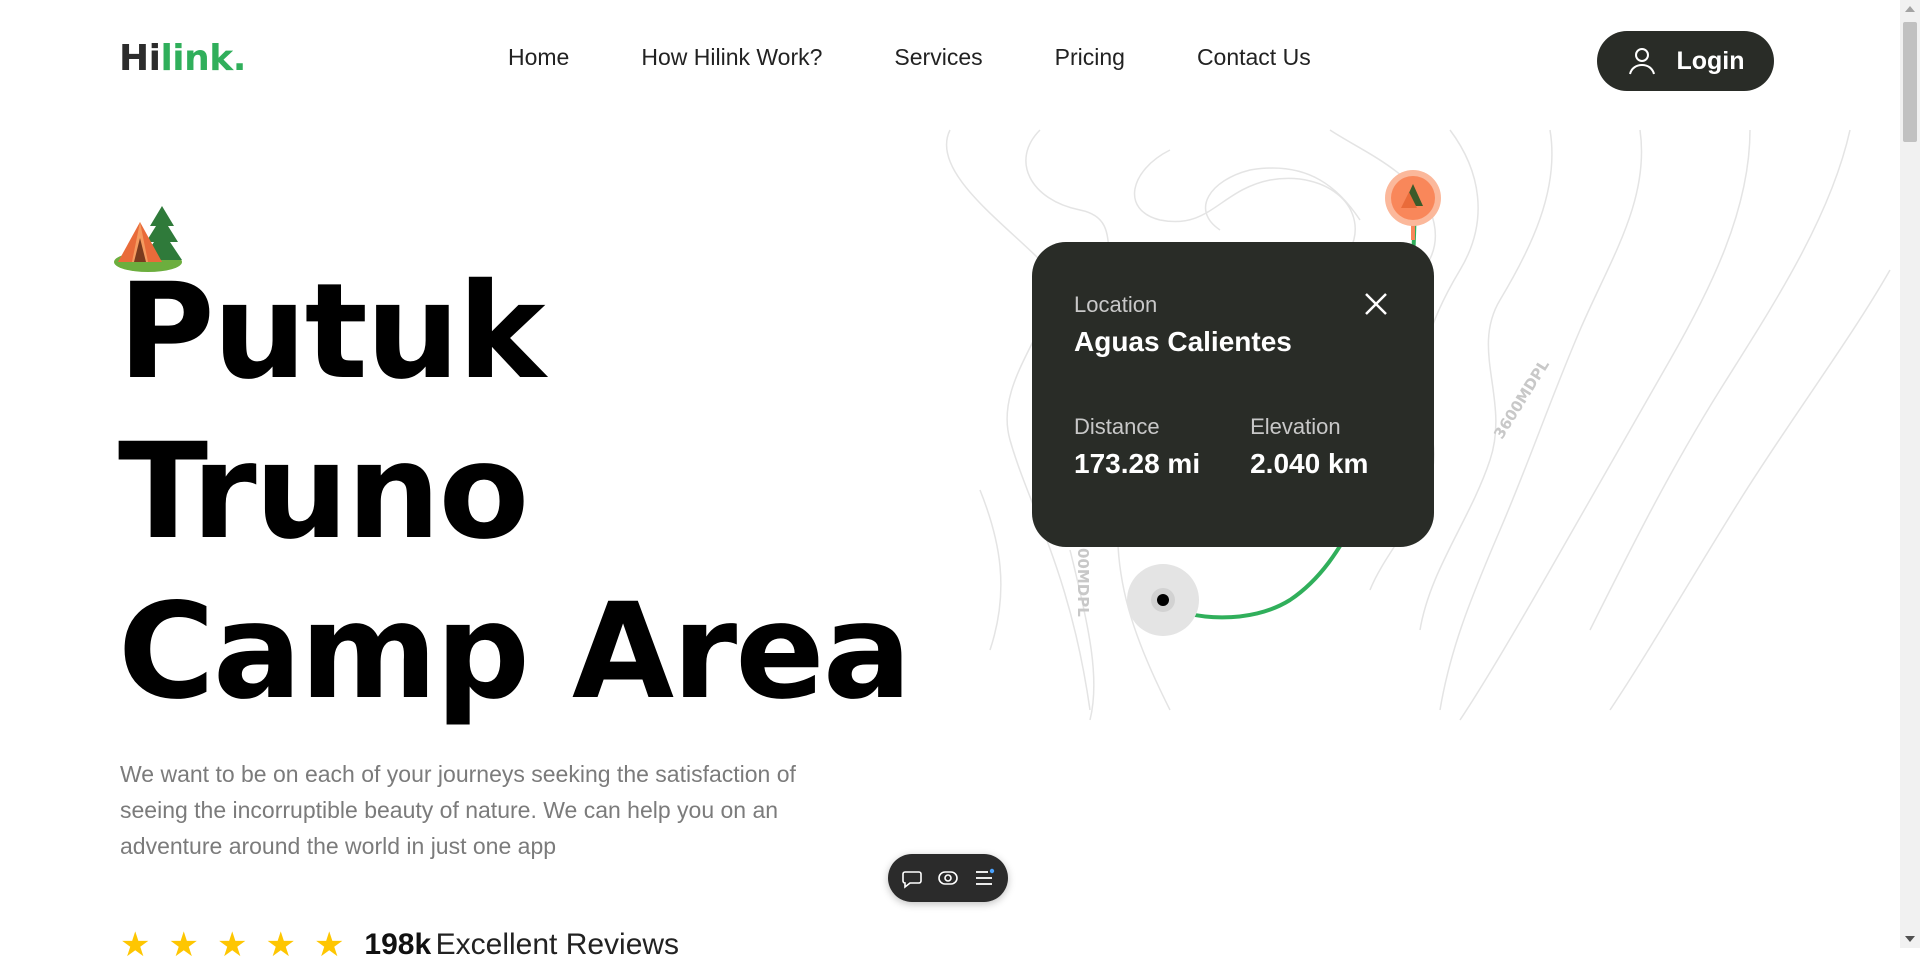 This screenshot has height=964, width=1920. Describe the element at coordinates (1295, 426) in the screenshot. I see `elevation-label: Elevation` at that location.